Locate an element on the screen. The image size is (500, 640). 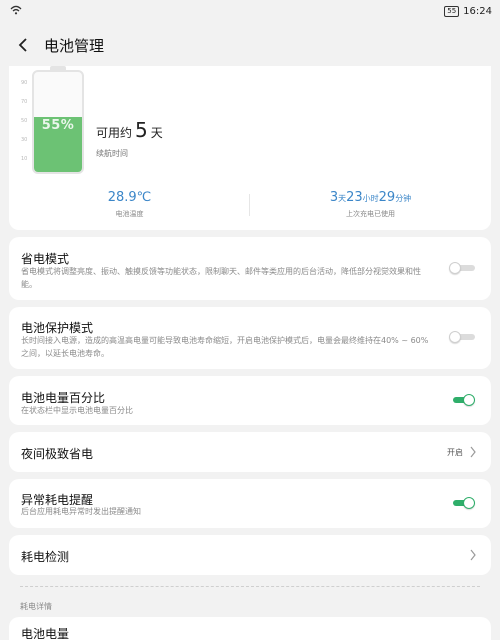
wifi-icon is located at coordinates (16, 11).